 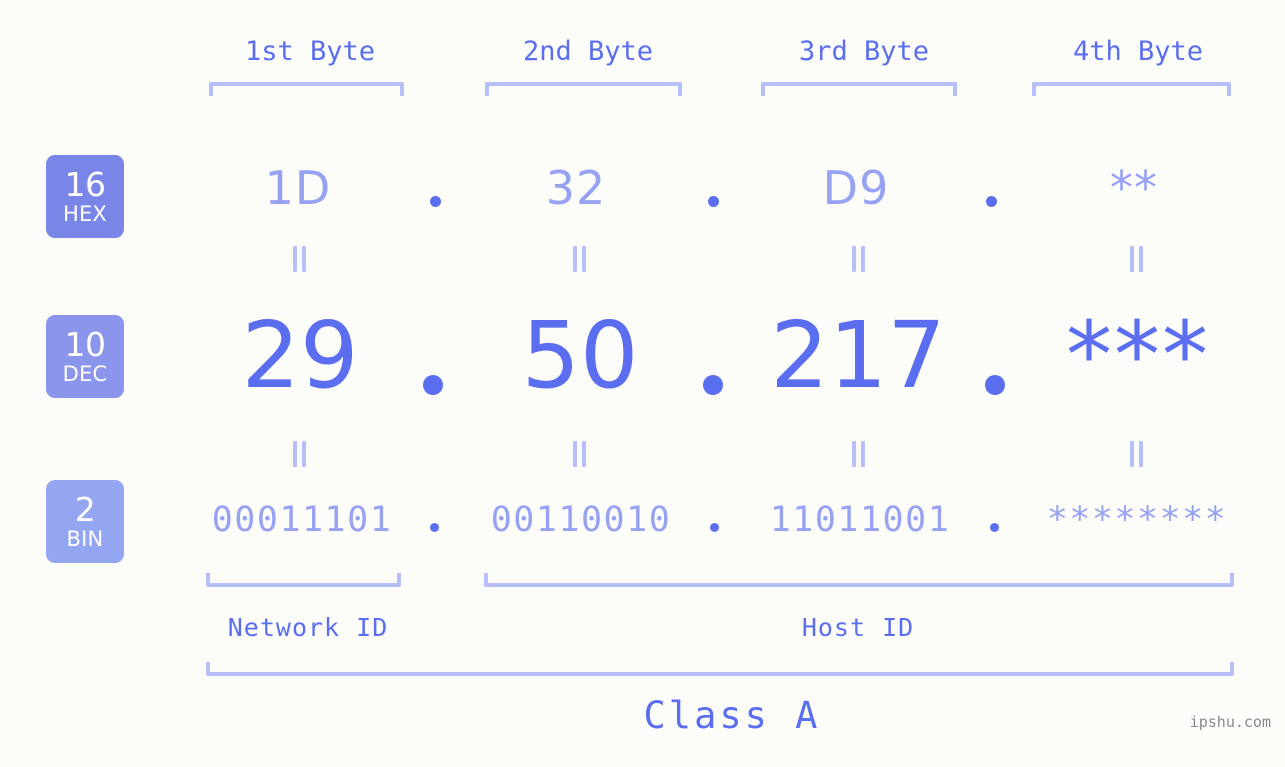 What do you see at coordinates (1230, 722) in the screenshot?
I see `site-watermark: ipshu.com` at bounding box center [1230, 722].